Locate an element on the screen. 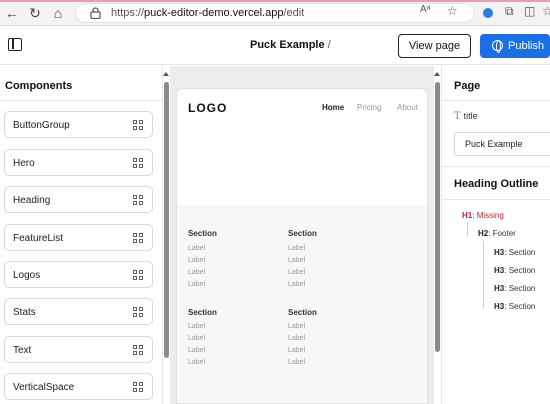 The image size is (550, 404). extensions-icon: ⧉ is located at coordinates (509, 11).